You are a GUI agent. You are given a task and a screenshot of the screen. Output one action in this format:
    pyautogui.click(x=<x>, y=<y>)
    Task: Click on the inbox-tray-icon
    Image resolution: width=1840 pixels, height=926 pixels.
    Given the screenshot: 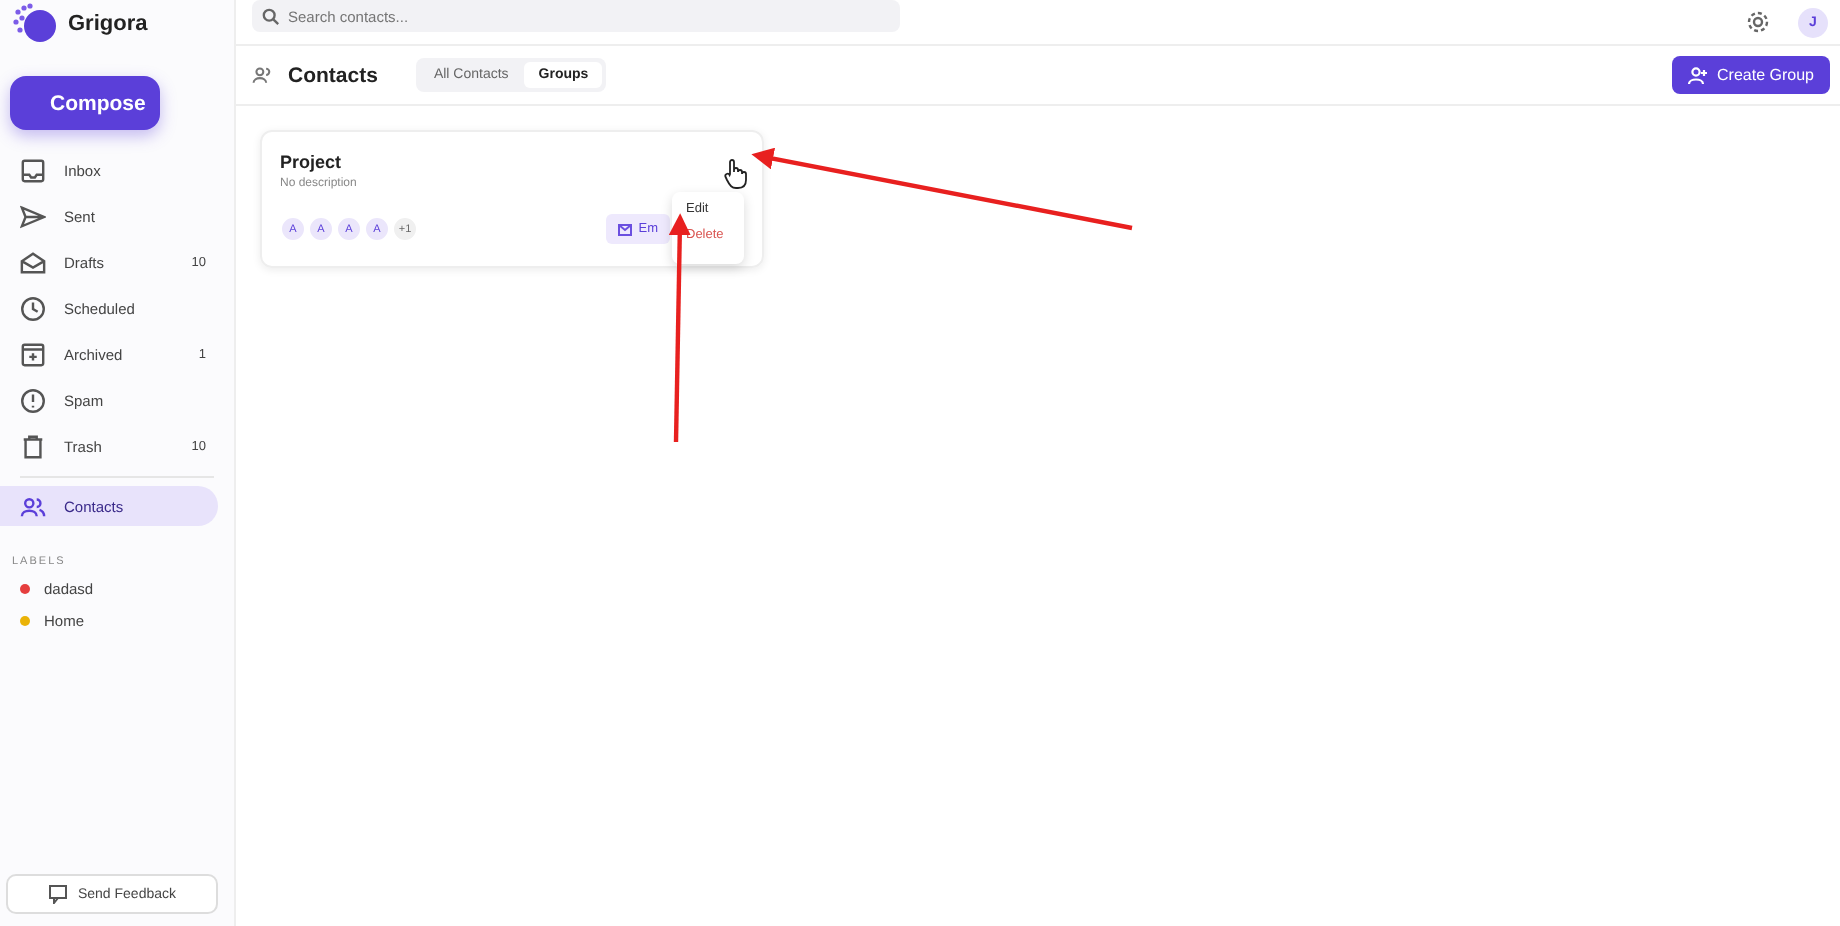 What is the action you would take?
    pyautogui.click(x=33, y=171)
    